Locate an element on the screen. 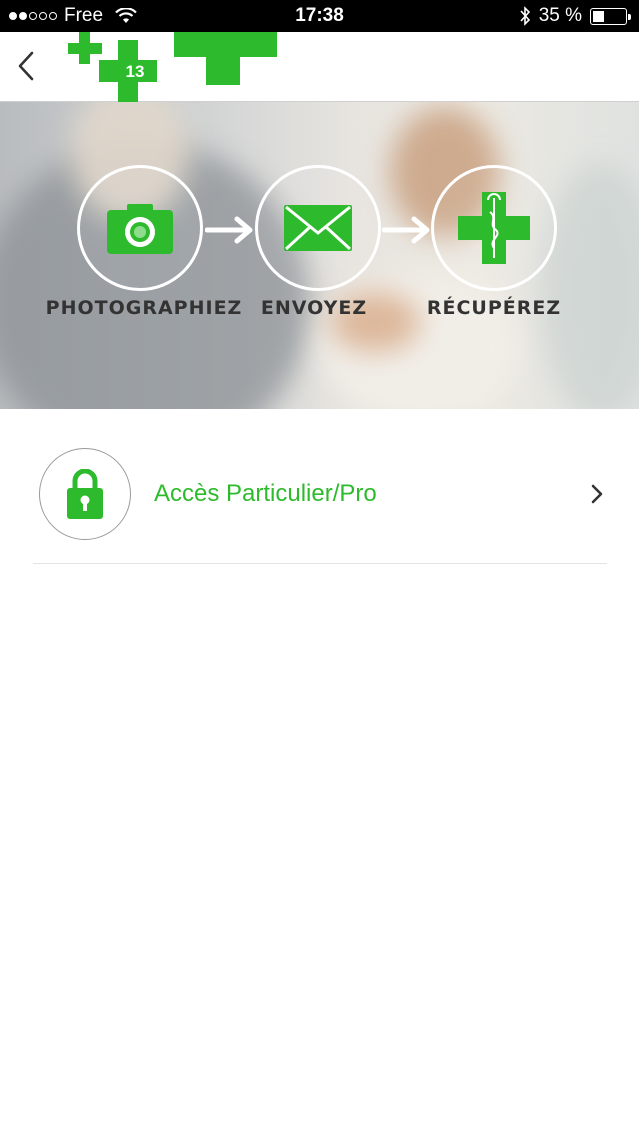 Image resolution: width=639 pixels, height=1136 pixels. chevron-left-icon is located at coordinates (26, 66).